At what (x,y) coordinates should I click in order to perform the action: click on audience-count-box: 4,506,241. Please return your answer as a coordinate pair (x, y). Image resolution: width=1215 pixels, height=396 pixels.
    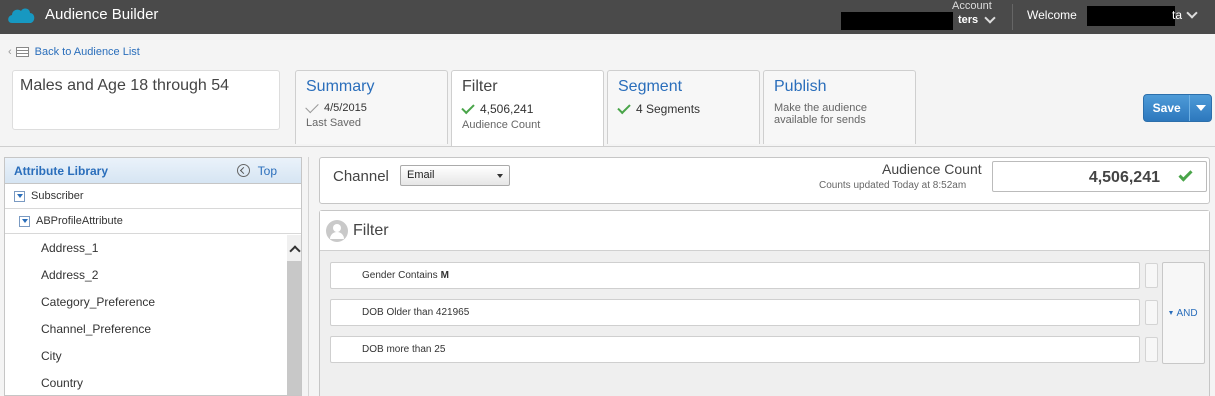
    Looking at the image, I should click on (1099, 176).